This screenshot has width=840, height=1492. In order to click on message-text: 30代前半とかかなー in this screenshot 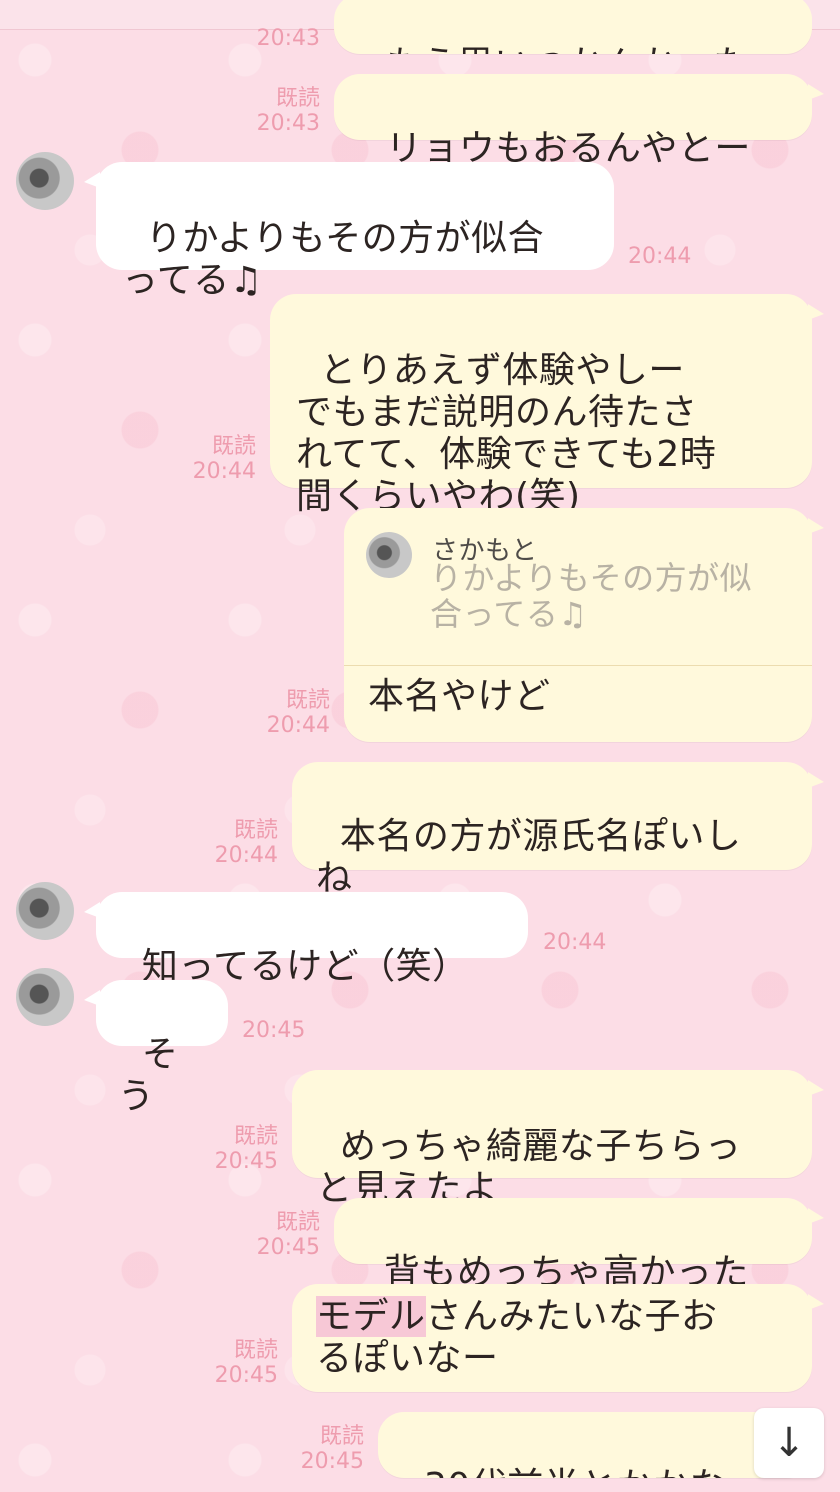, I will do `click(593, 1472)`.